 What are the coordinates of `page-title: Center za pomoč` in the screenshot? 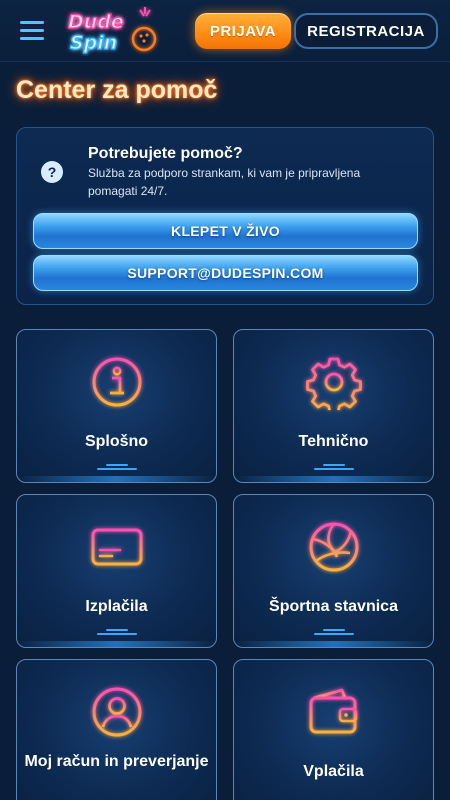 It's located at (117, 90).